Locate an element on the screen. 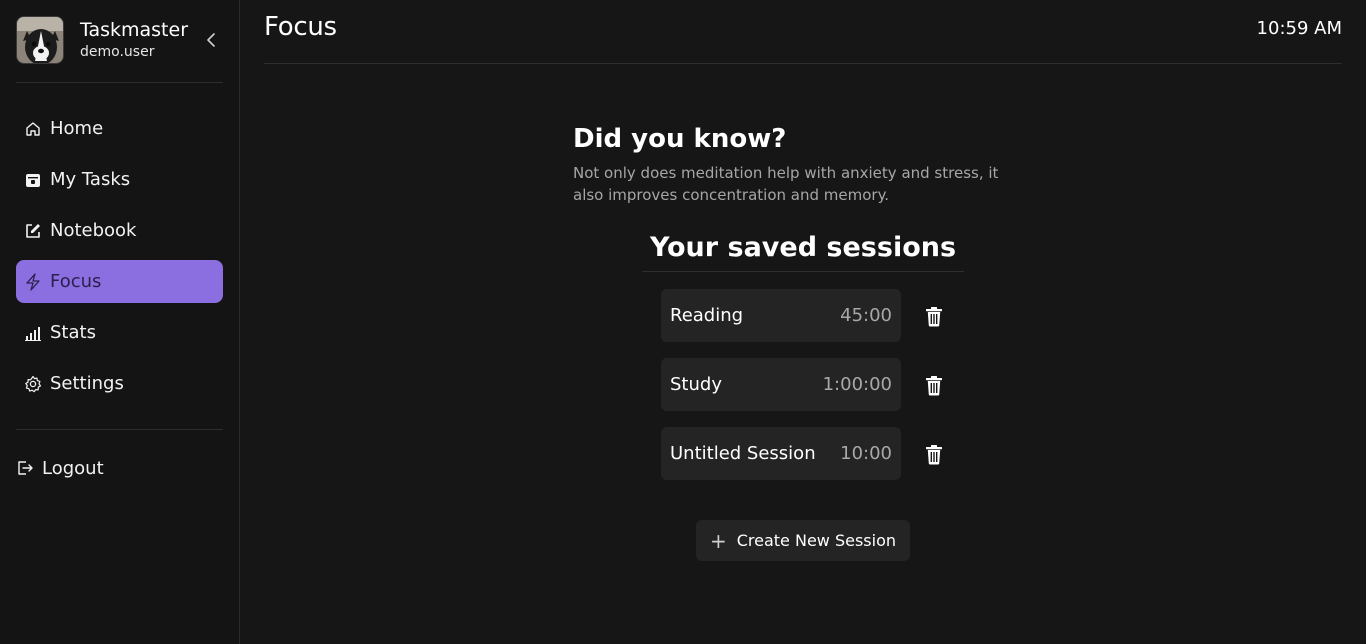 This screenshot has width=1366, height=644. profile-text: Taskmaster demo.user is located at coordinates (134, 40).